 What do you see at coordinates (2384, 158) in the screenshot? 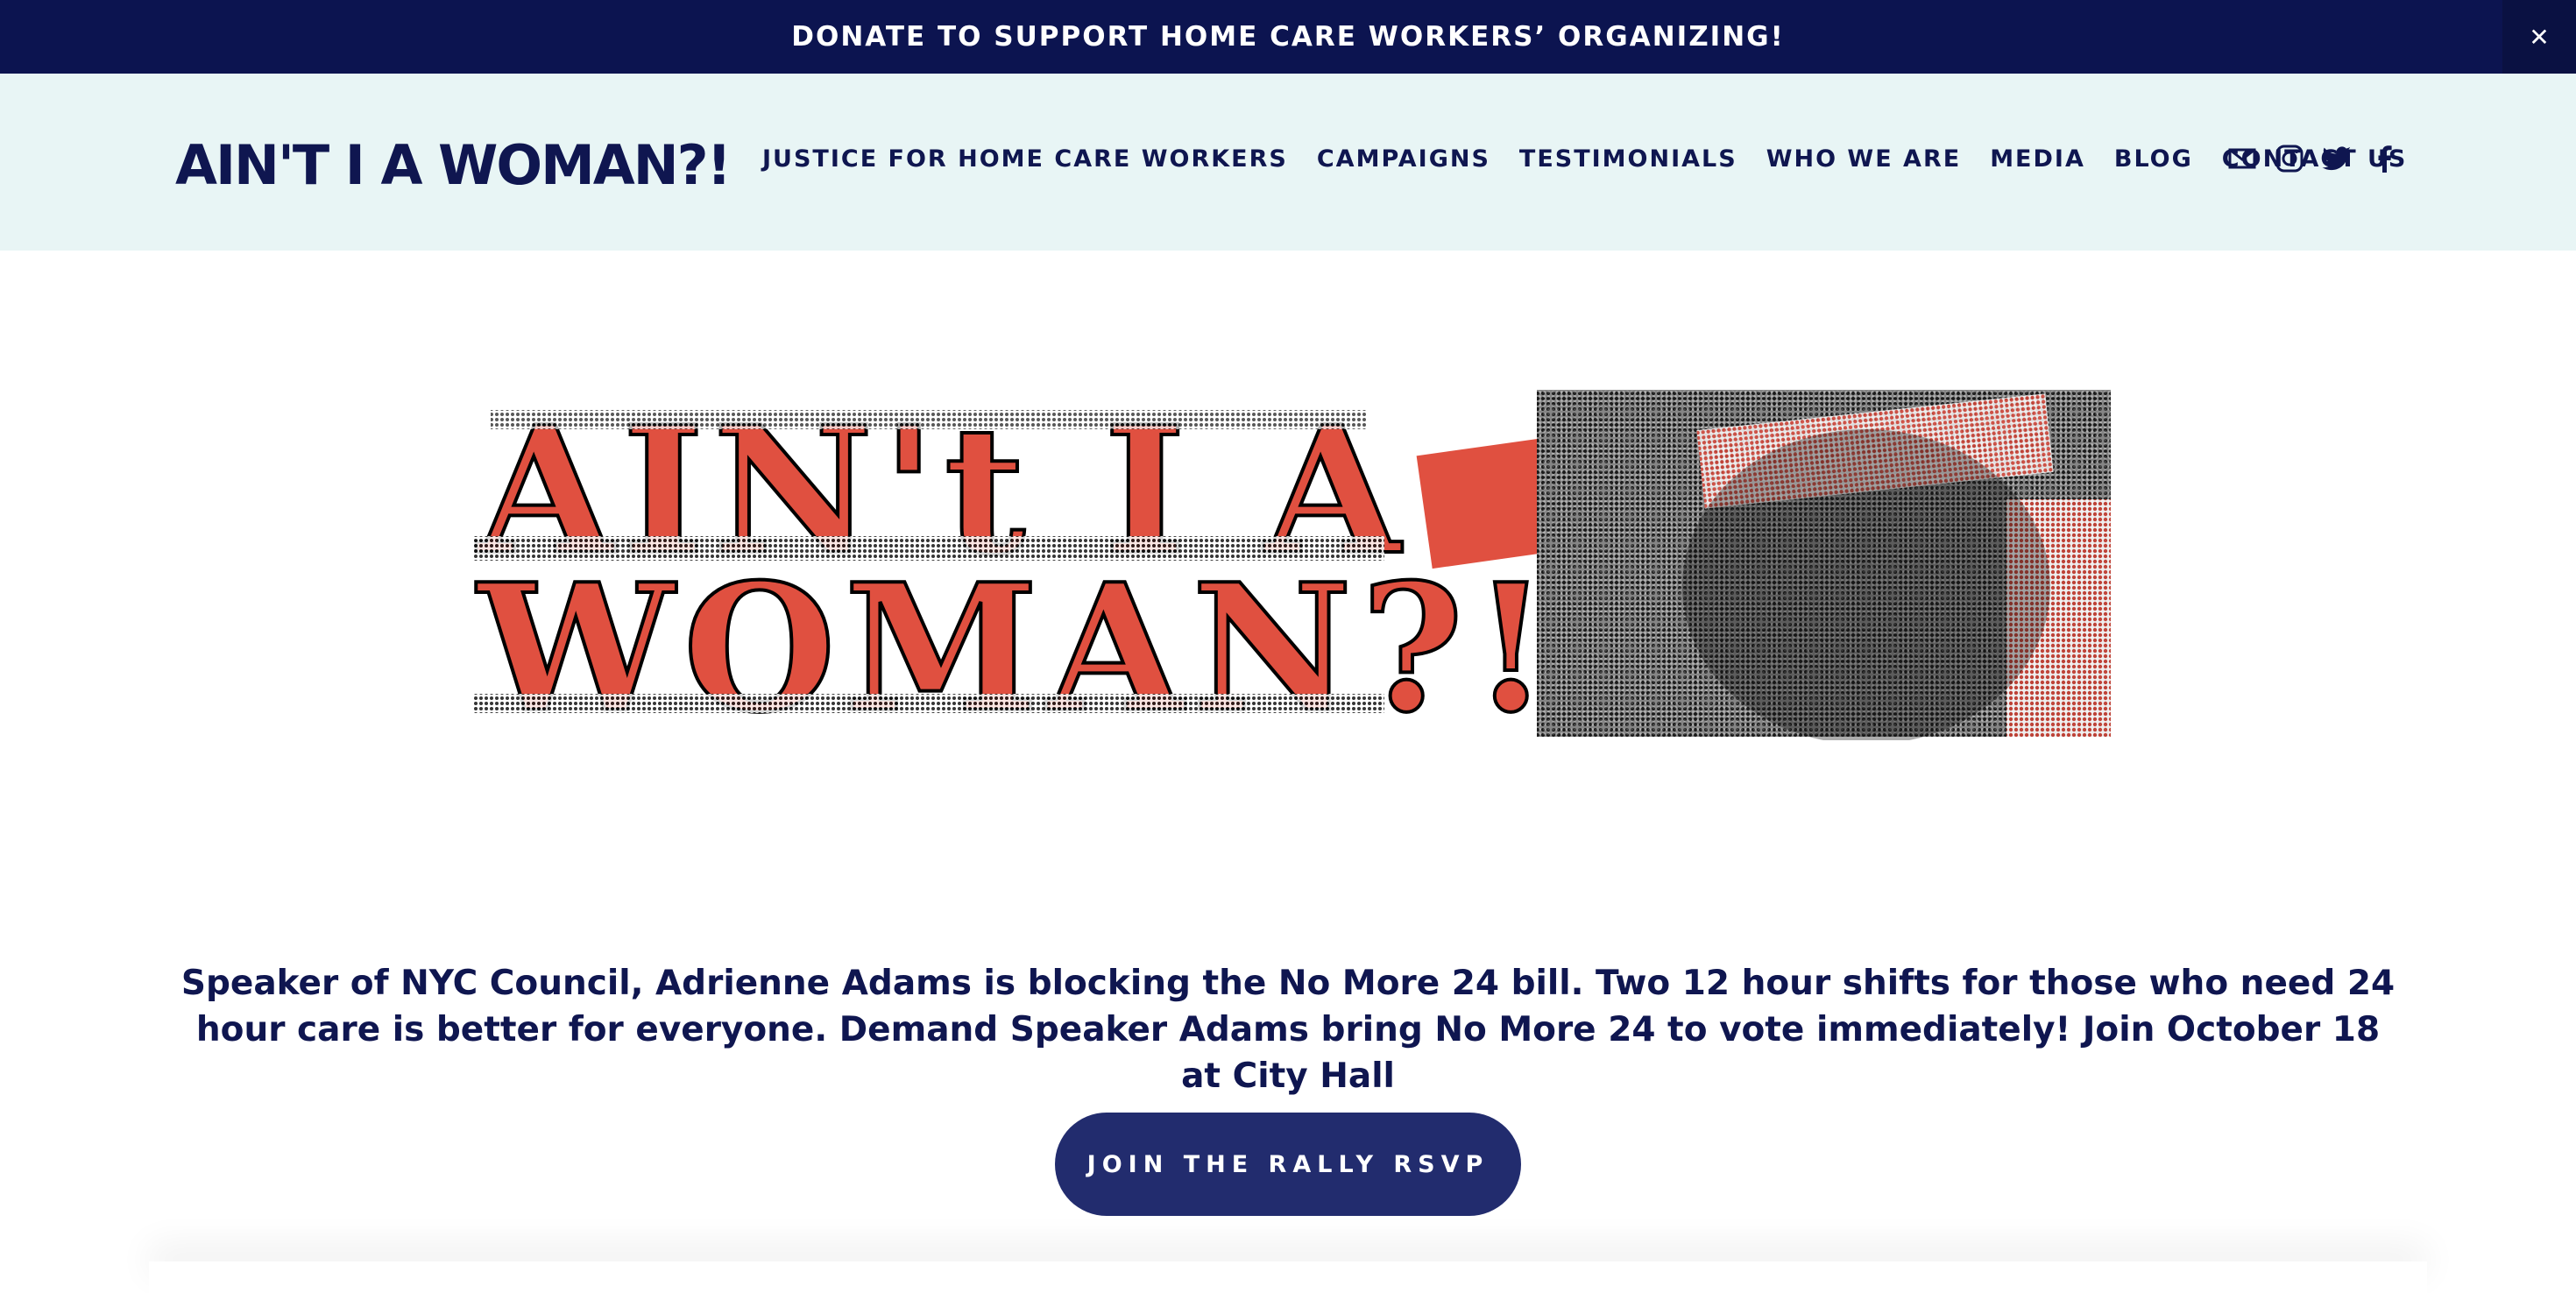
I see `facebook-icon` at bounding box center [2384, 158].